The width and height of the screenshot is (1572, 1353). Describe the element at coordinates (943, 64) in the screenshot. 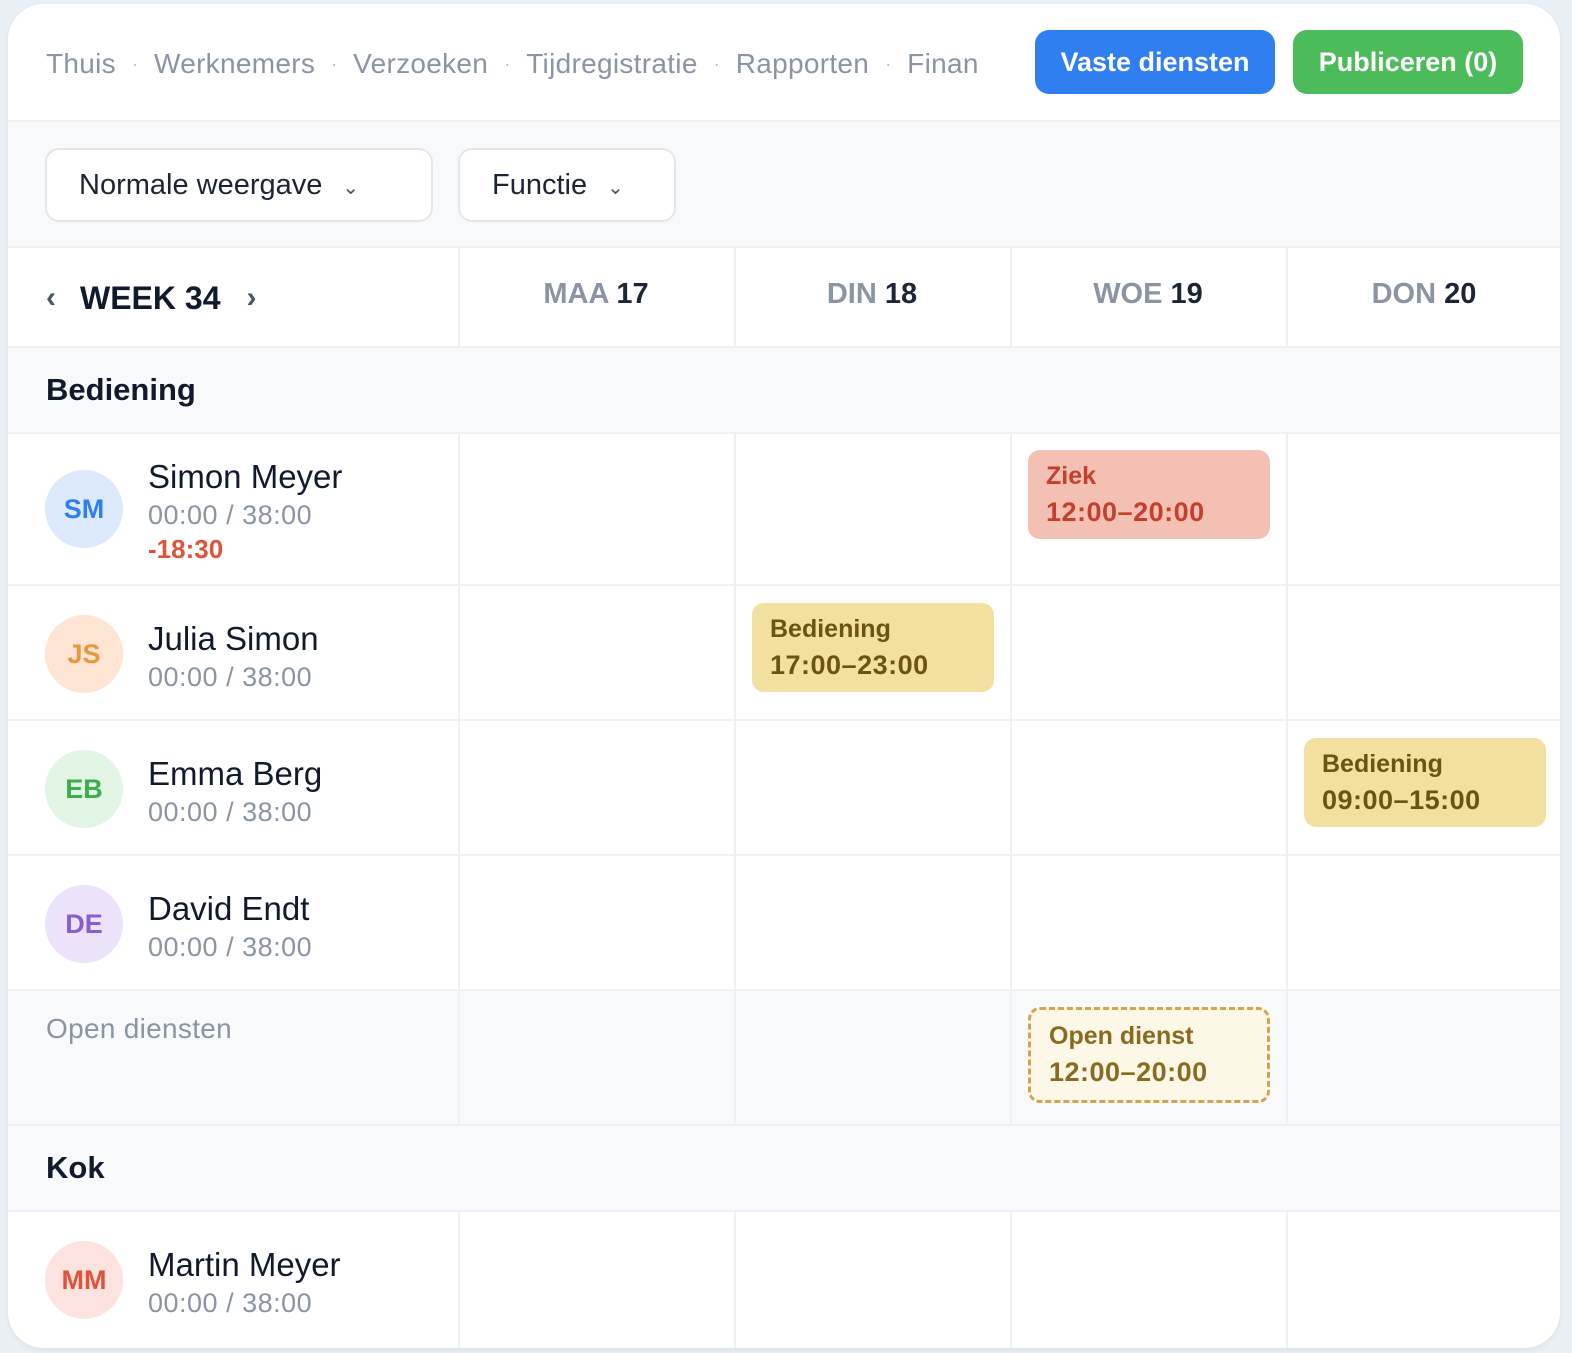

I see `nav-item-finance: Finan` at that location.